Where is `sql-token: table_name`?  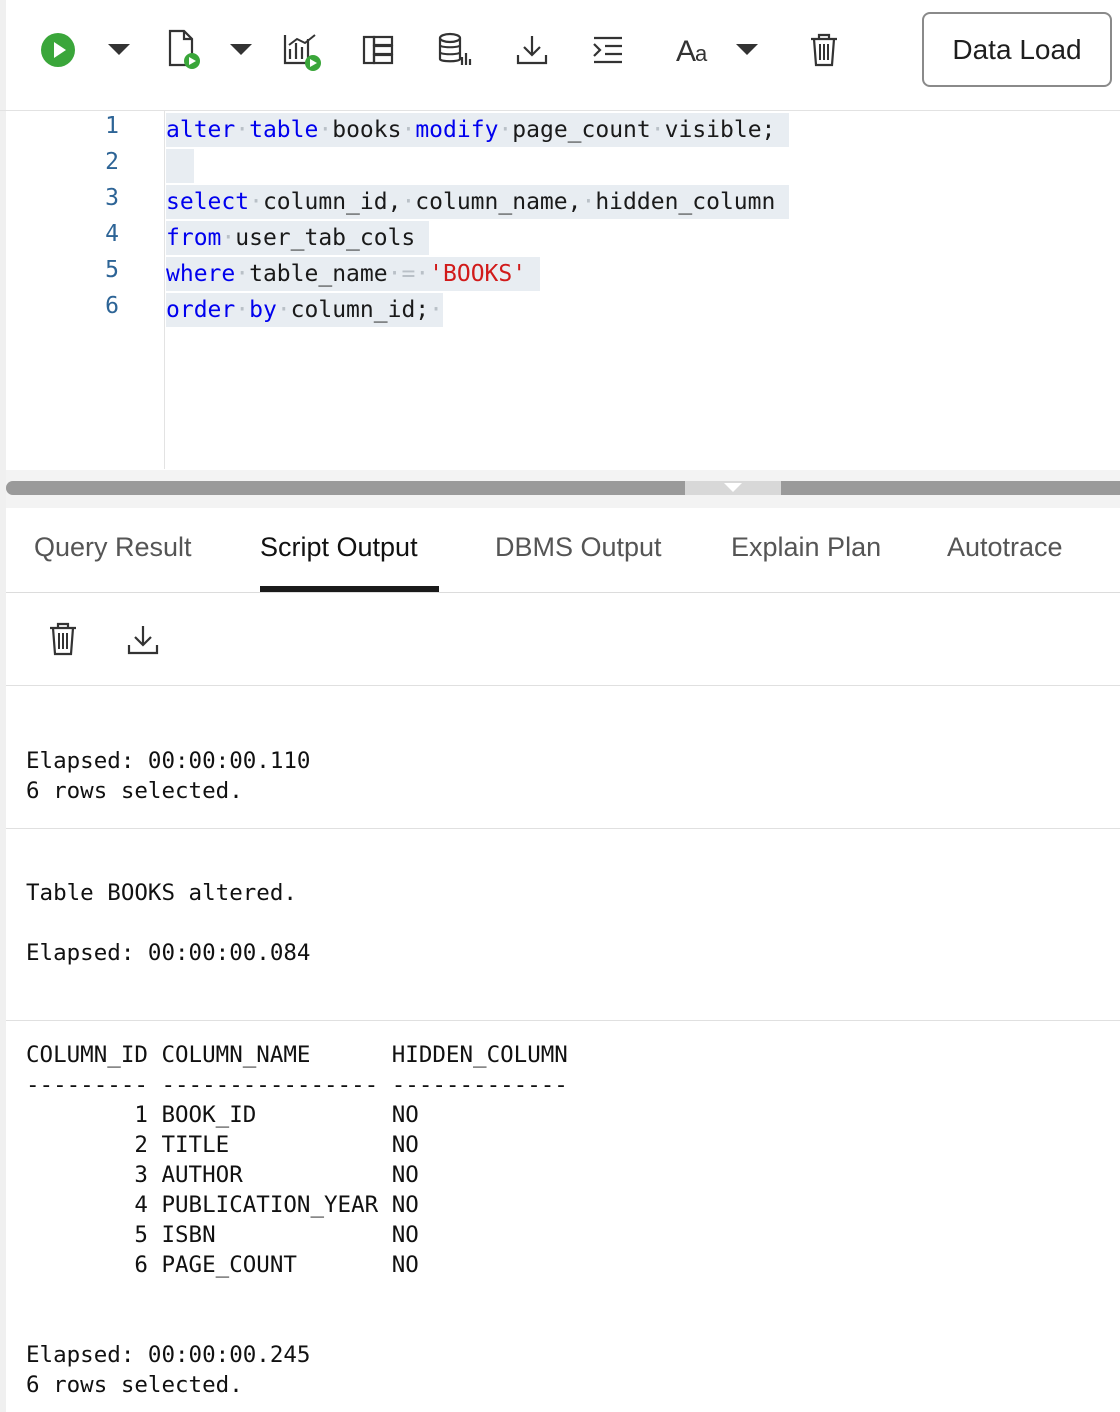
sql-token: table_name is located at coordinates (318, 274).